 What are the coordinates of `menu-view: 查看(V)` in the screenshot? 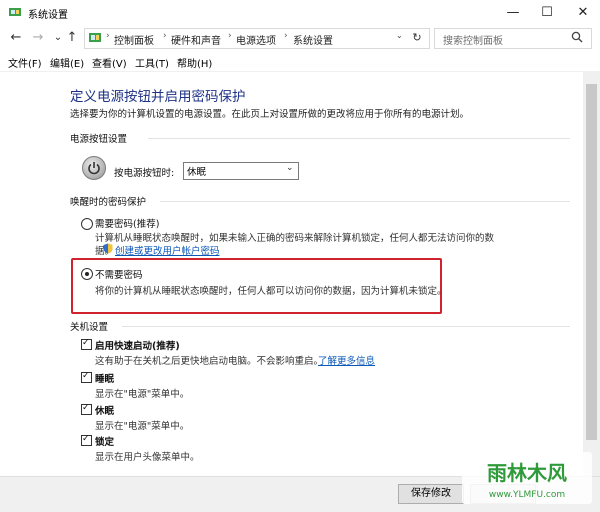 It's located at (109, 62).